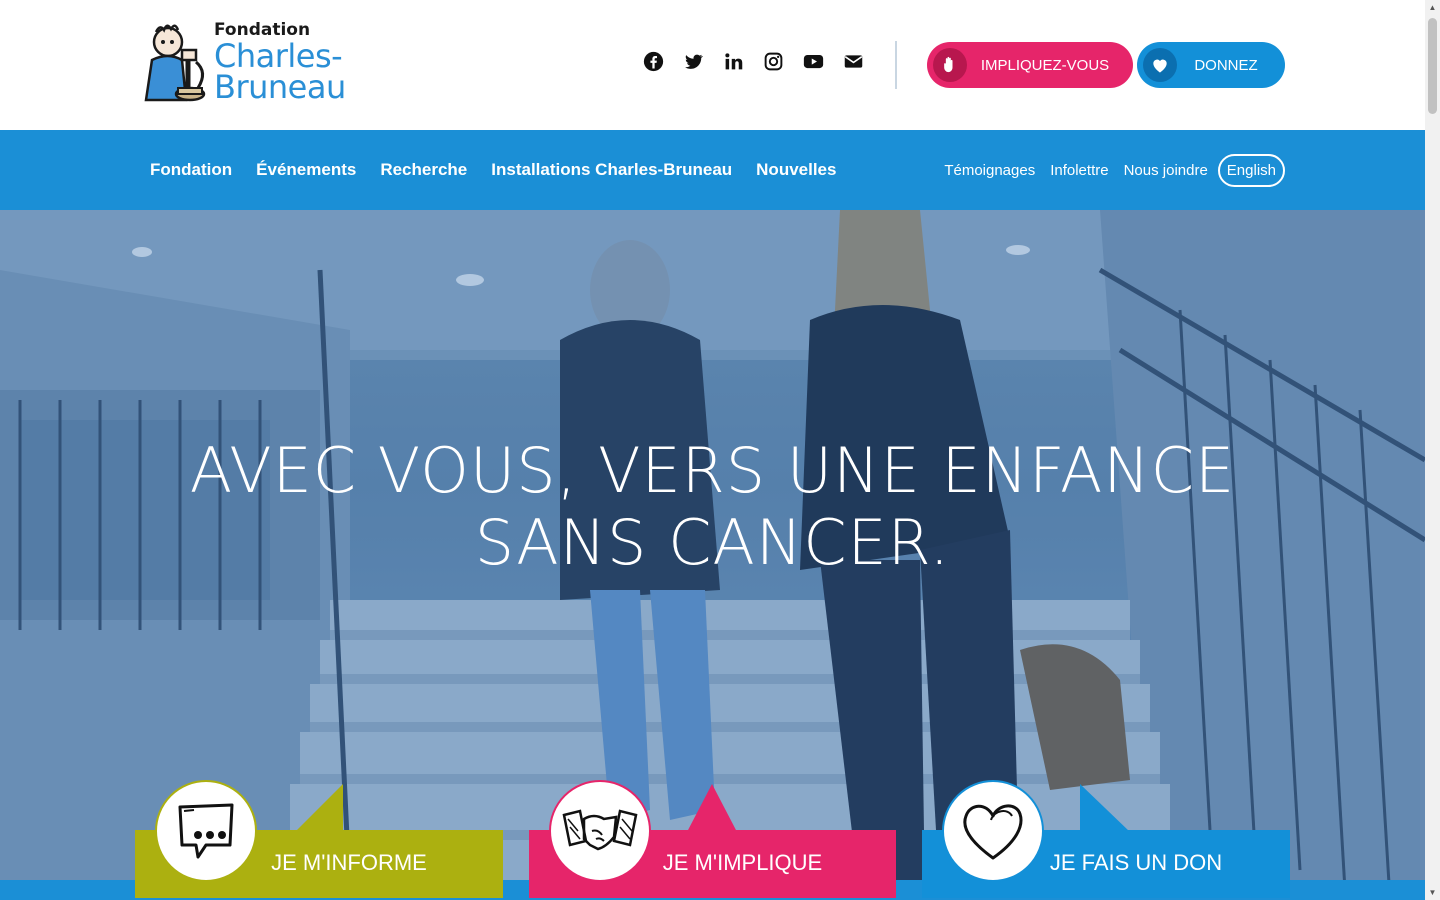 This screenshot has height=900, width=1440. I want to click on raised-hand-icon, so click(950, 65).